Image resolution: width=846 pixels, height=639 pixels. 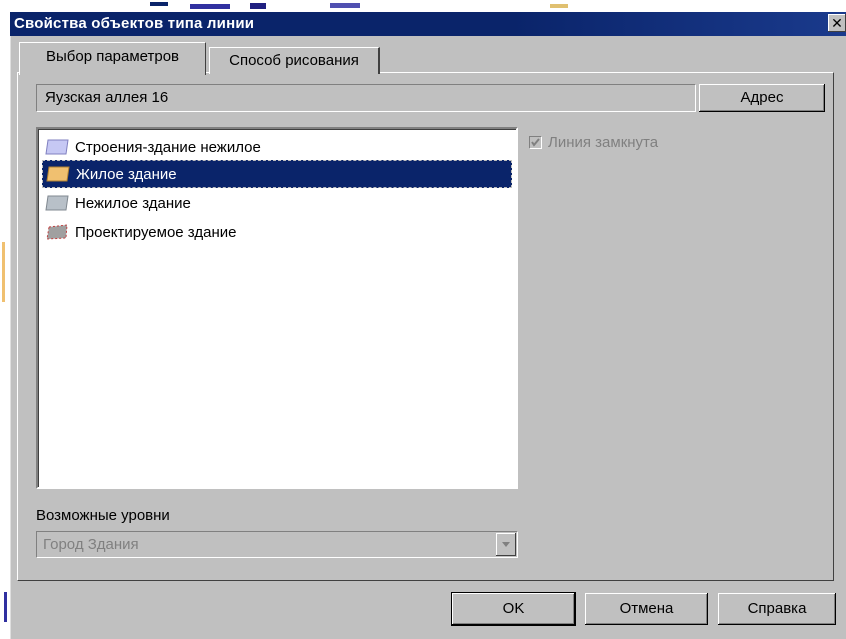 I want to click on levels-dropdown: Город Здания, so click(x=277, y=544).